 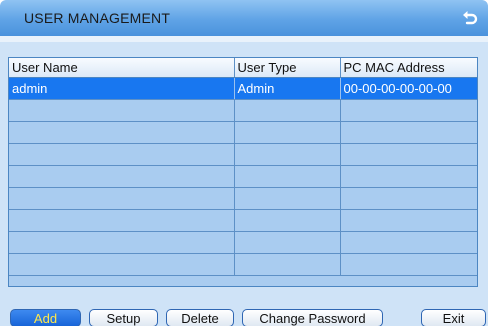 What do you see at coordinates (97, 18) in the screenshot?
I see `window-title: USER MANAGEMENT` at bounding box center [97, 18].